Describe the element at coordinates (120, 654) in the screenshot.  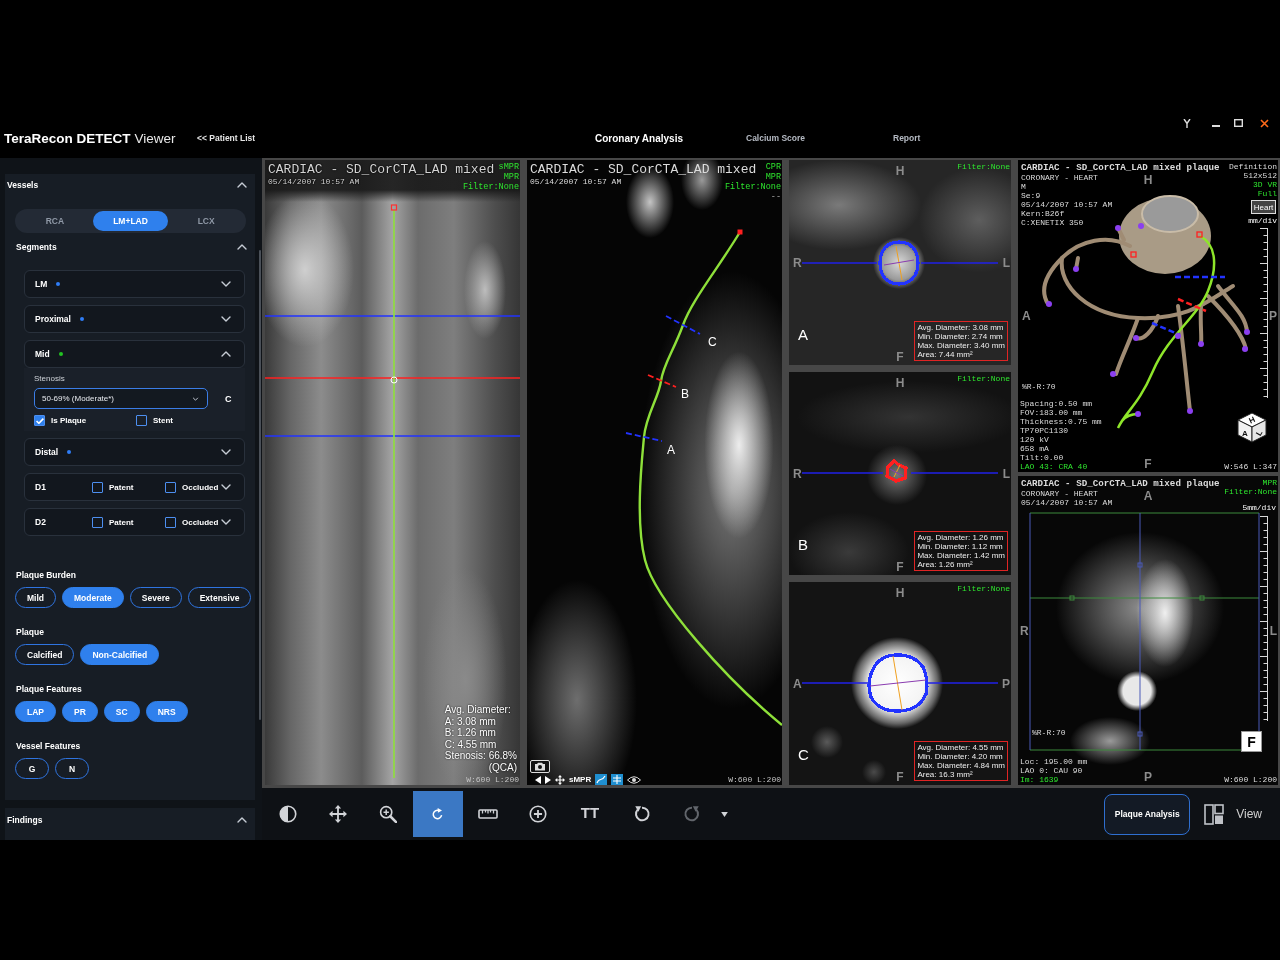
I see `option-chip: Non-Calcified` at that location.